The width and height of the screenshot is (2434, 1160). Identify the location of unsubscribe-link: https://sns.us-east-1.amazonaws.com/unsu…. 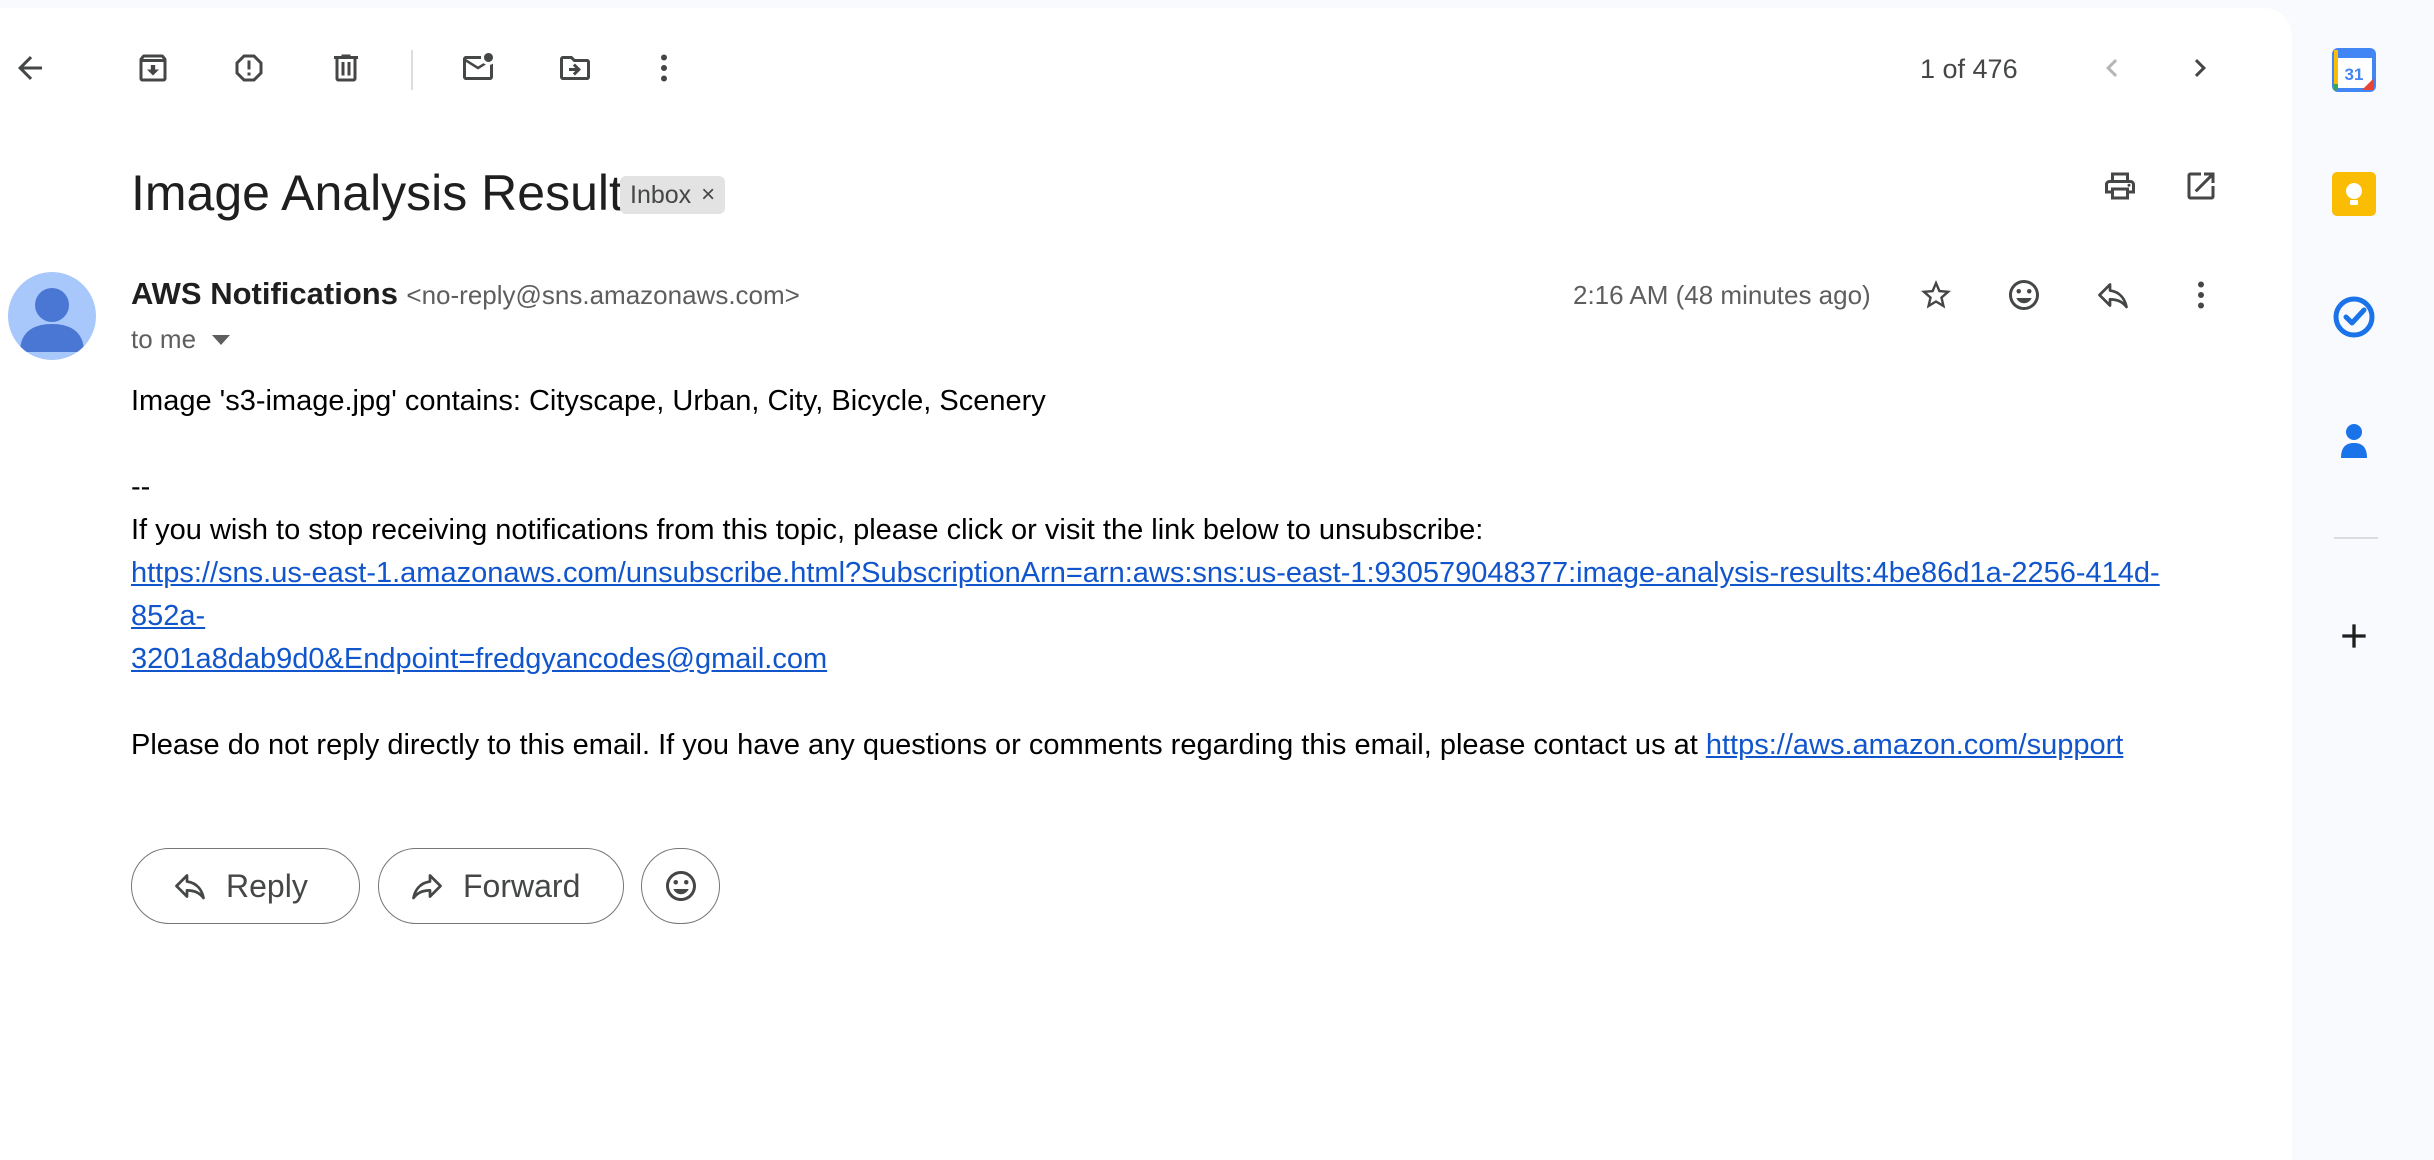
(1145, 616).